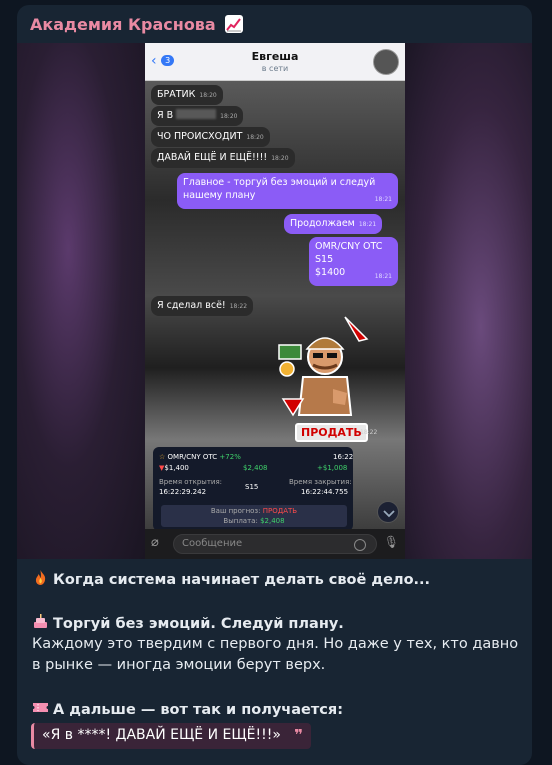 Image resolution: width=552 pixels, height=765 pixels. What do you see at coordinates (391, 542) in the screenshot?
I see `microphone-icon: 🎙` at bounding box center [391, 542].